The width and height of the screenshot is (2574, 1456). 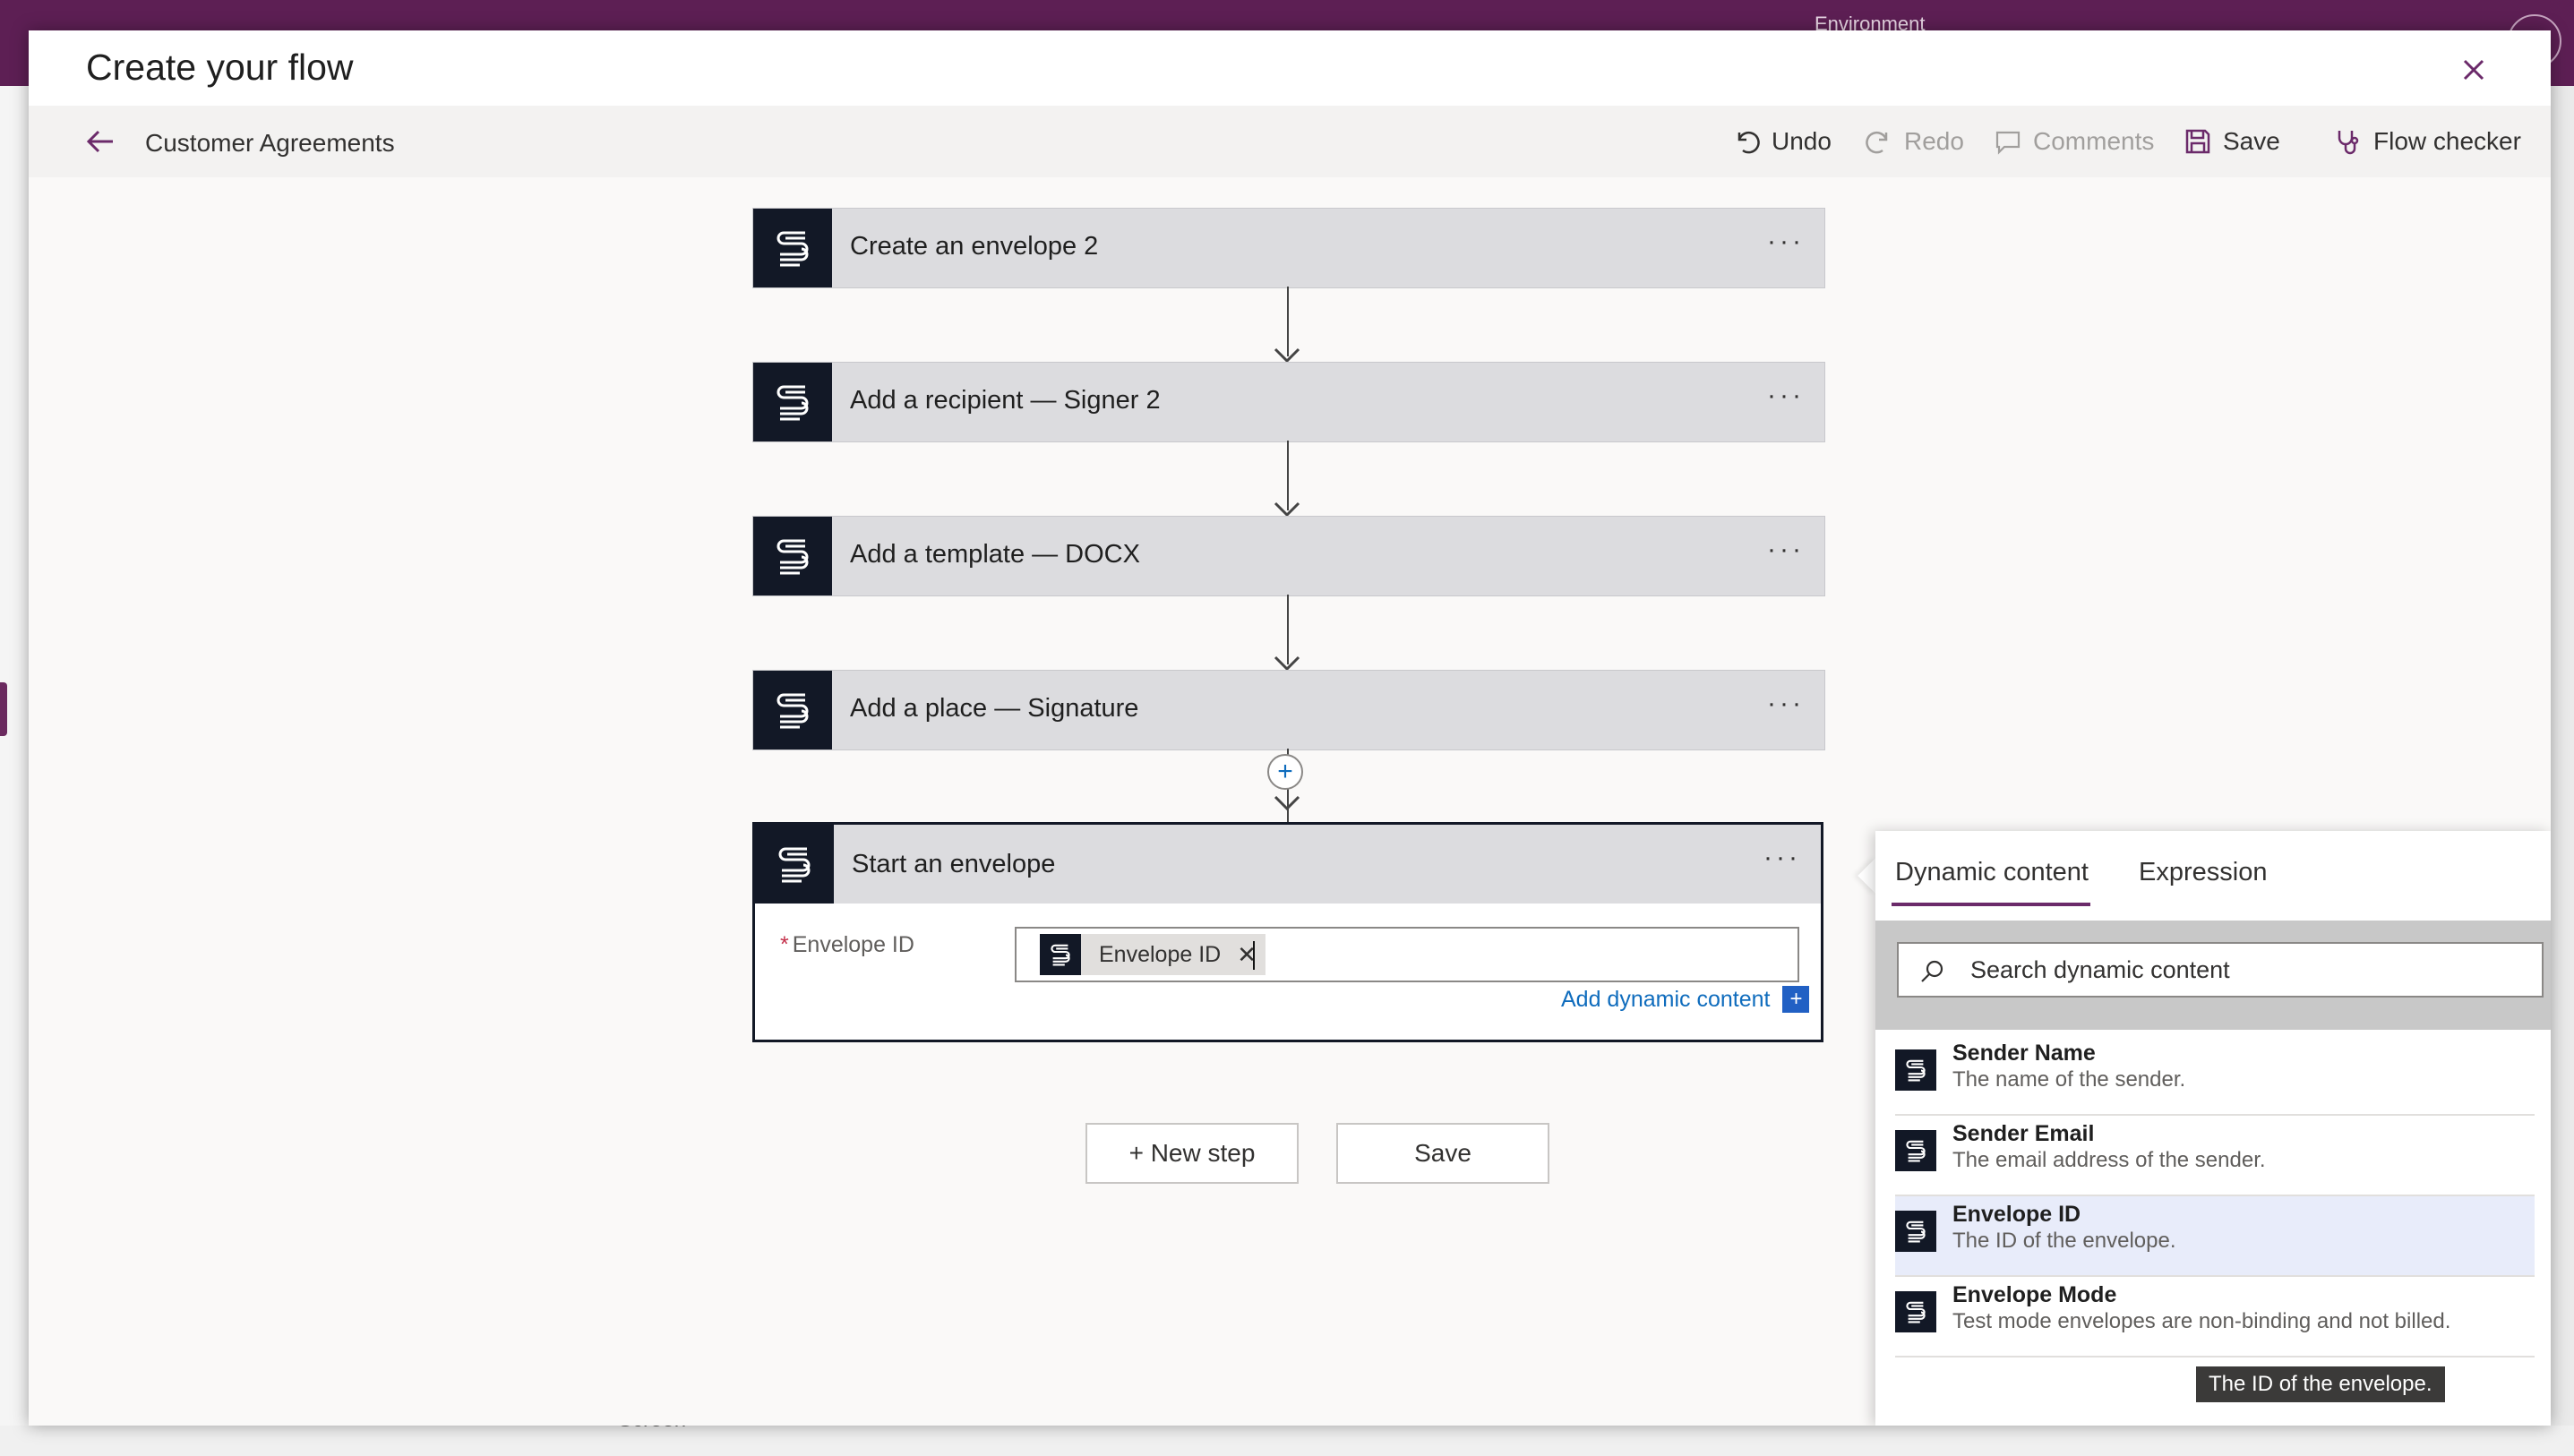 What do you see at coordinates (2024, 1053) in the screenshot?
I see `item-name: Sender Name` at bounding box center [2024, 1053].